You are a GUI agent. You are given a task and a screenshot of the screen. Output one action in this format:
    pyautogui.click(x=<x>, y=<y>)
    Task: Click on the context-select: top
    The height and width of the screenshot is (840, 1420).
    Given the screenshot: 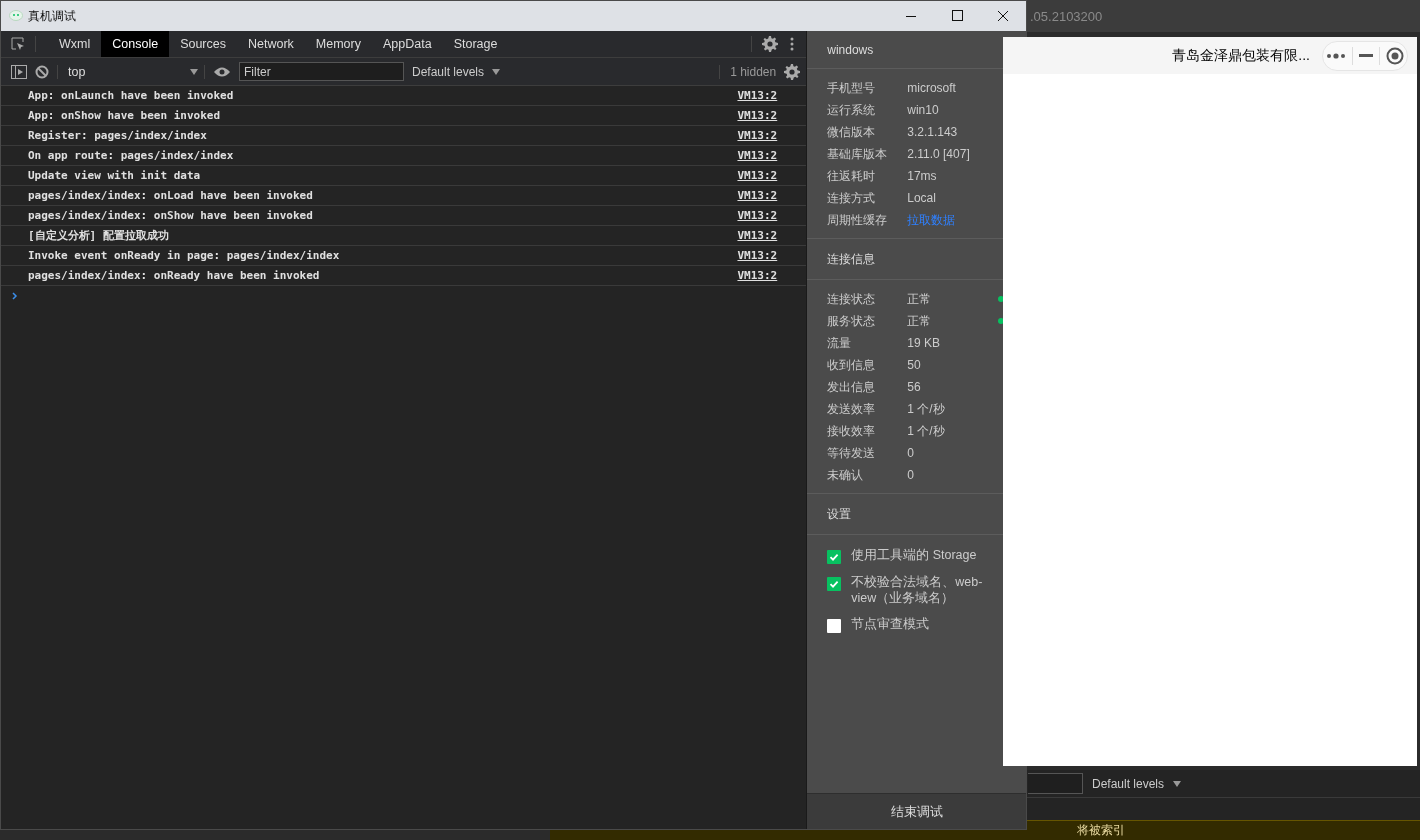 What is the action you would take?
    pyautogui.click(x=131, y=71)
    